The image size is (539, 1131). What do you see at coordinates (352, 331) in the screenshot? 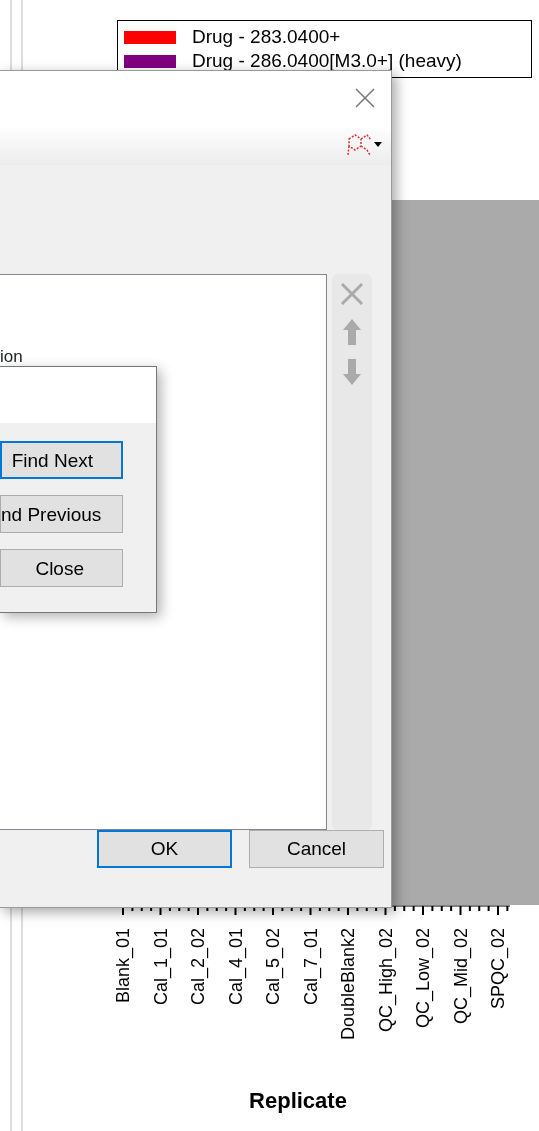
I see `up-arrow-icon` at bounding box center [352, 331].